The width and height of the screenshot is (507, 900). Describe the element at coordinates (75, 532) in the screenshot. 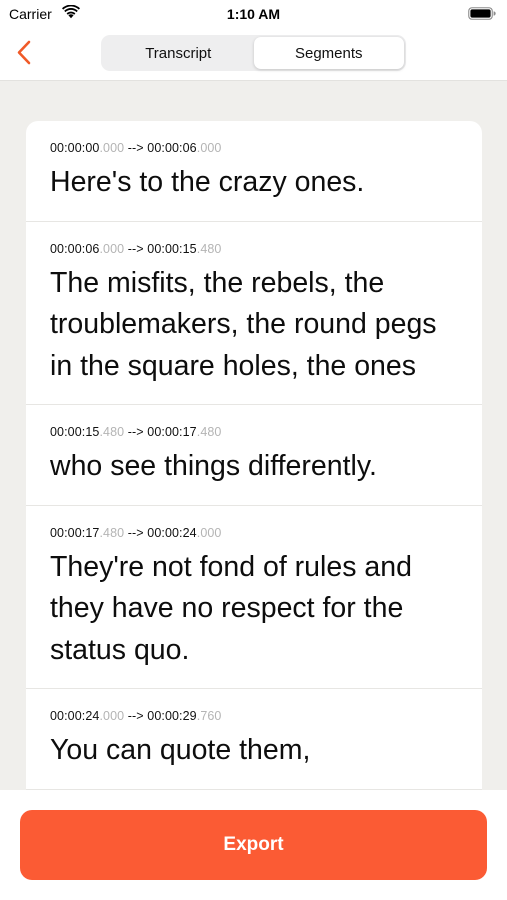

I see `start-time: 00:00:17` at that location.